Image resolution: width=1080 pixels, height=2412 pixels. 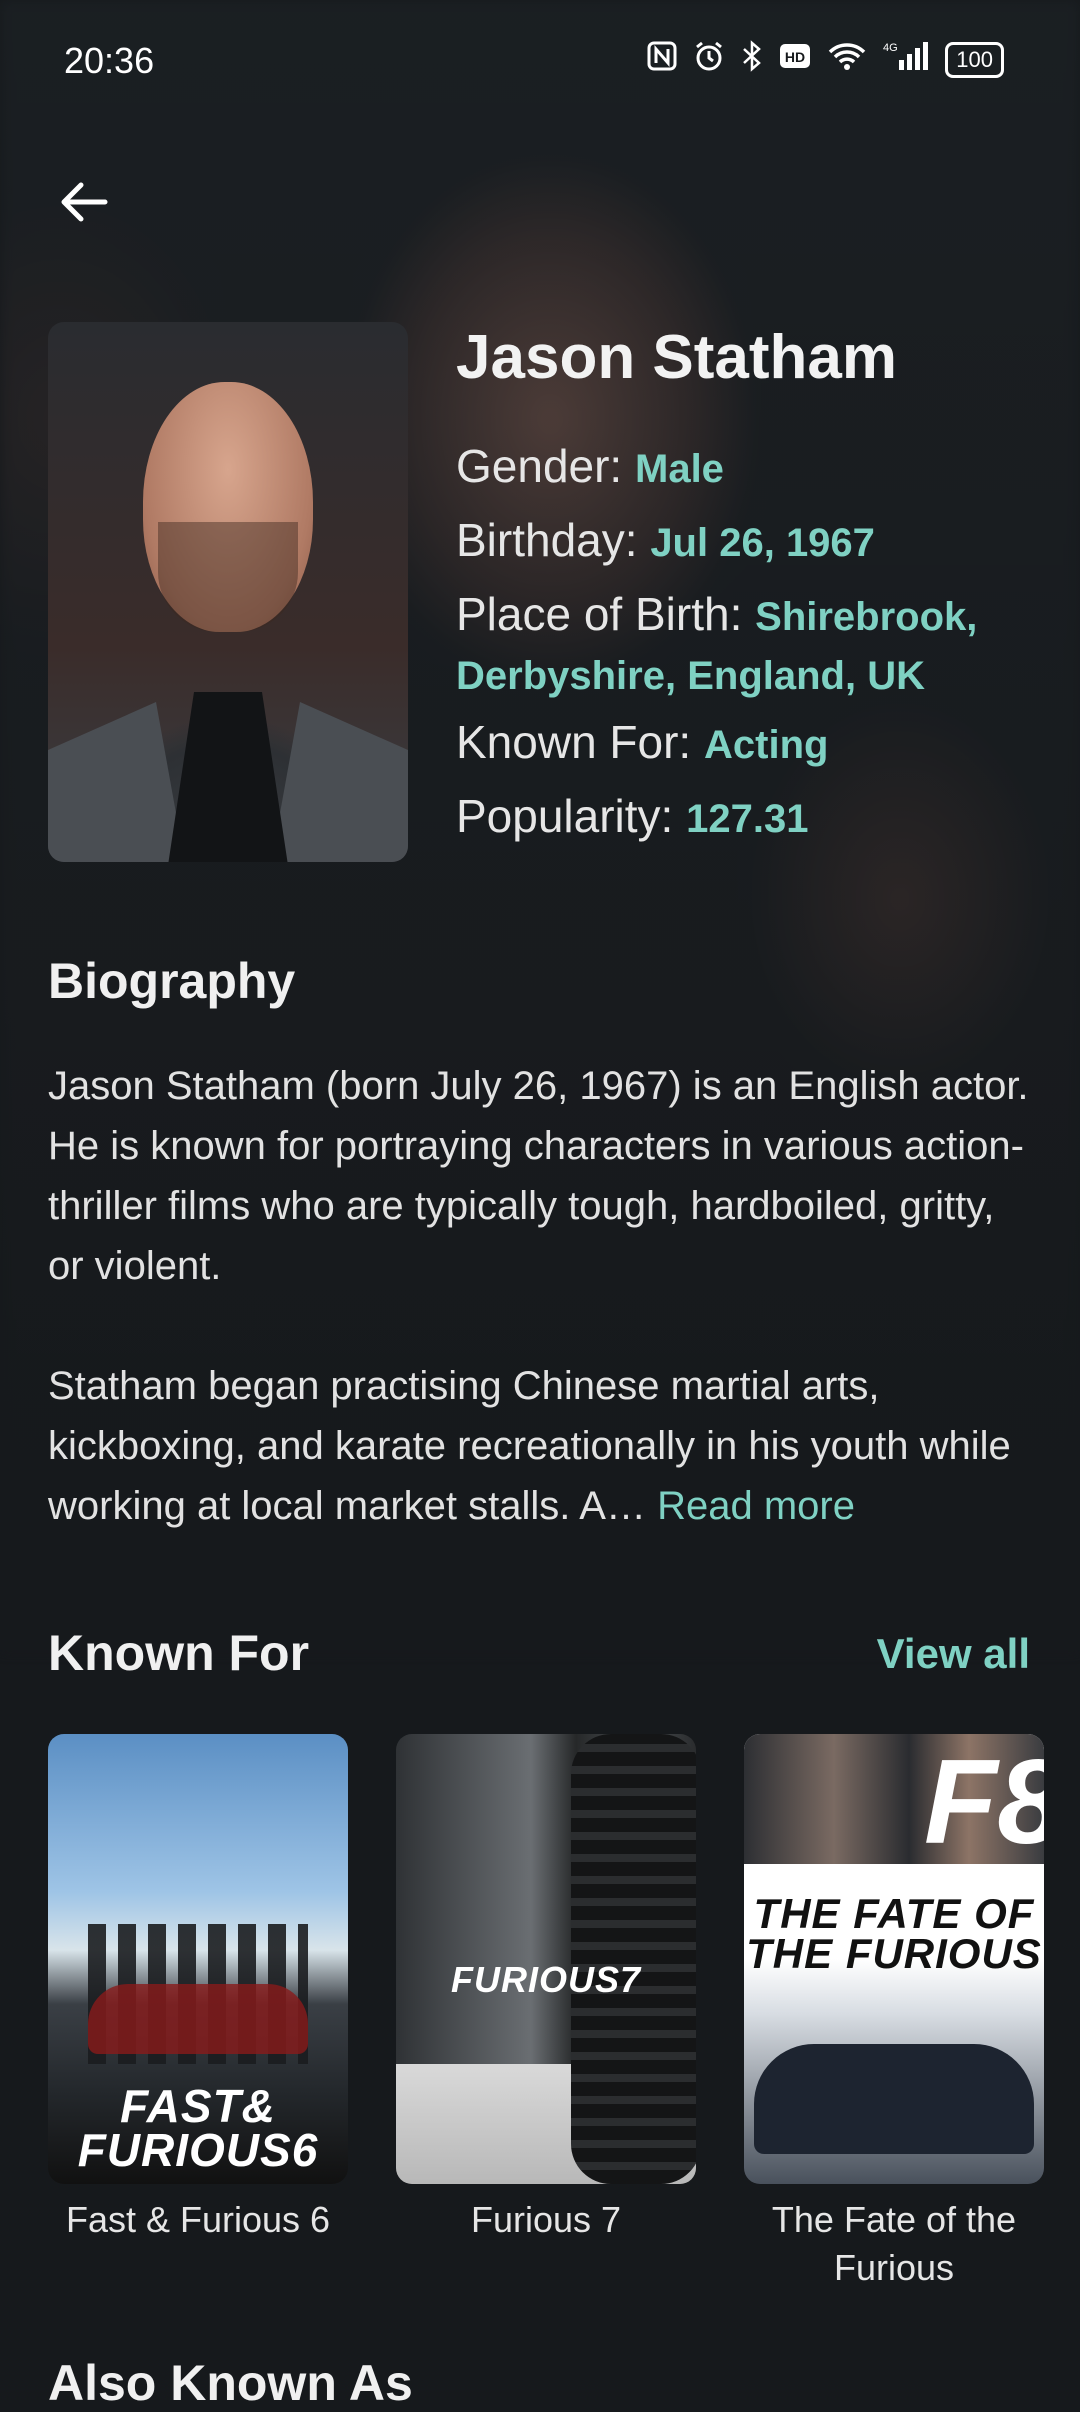 I want to click on info-popularity: Popularity: 127.31, so click(x=632, y=817).